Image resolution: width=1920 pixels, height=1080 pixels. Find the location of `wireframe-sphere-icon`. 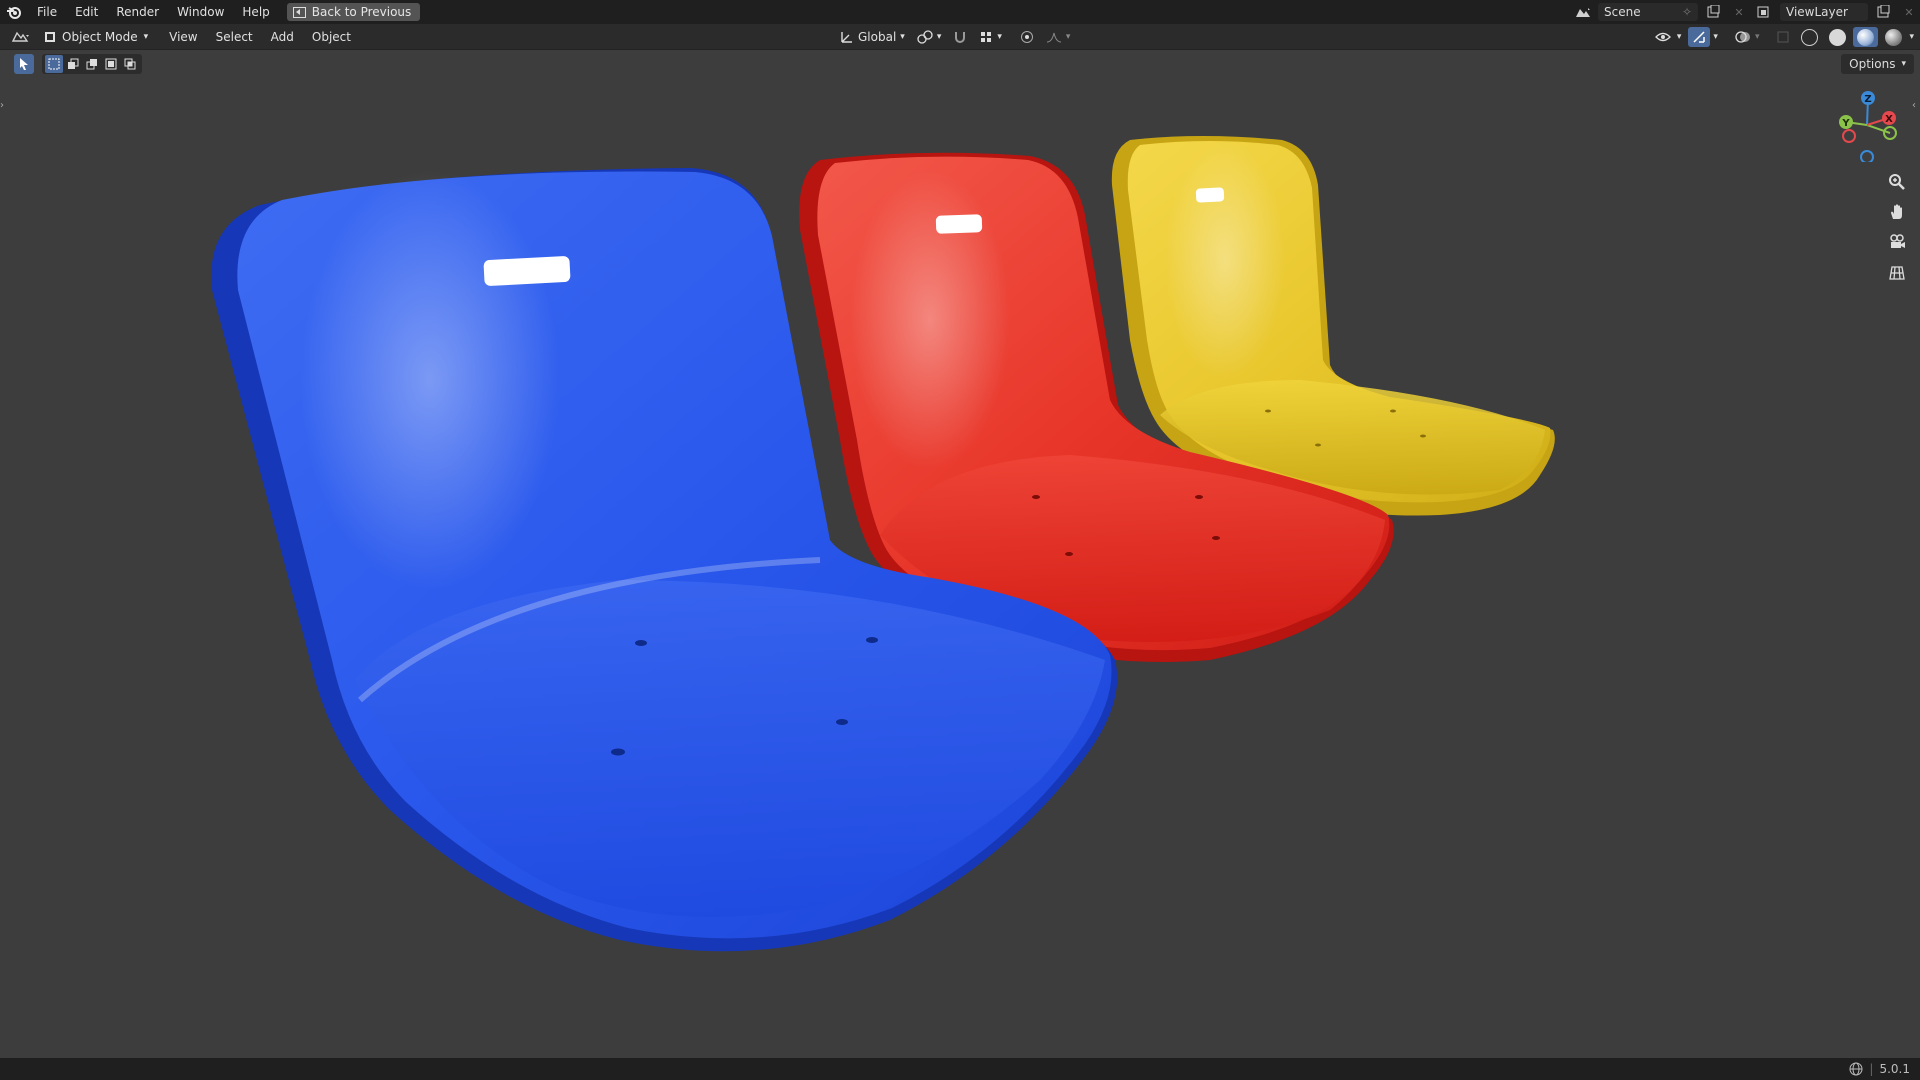

wireframe-sphere-icon is located at coordinates (1810, 37).